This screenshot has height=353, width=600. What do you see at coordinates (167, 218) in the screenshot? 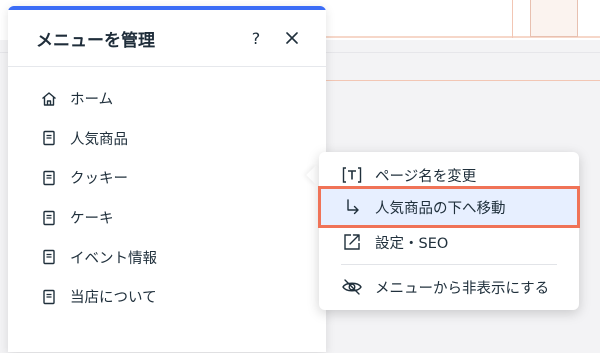
I see `menu-item-cakes: ケーキ` at bounding box center [167, 218].